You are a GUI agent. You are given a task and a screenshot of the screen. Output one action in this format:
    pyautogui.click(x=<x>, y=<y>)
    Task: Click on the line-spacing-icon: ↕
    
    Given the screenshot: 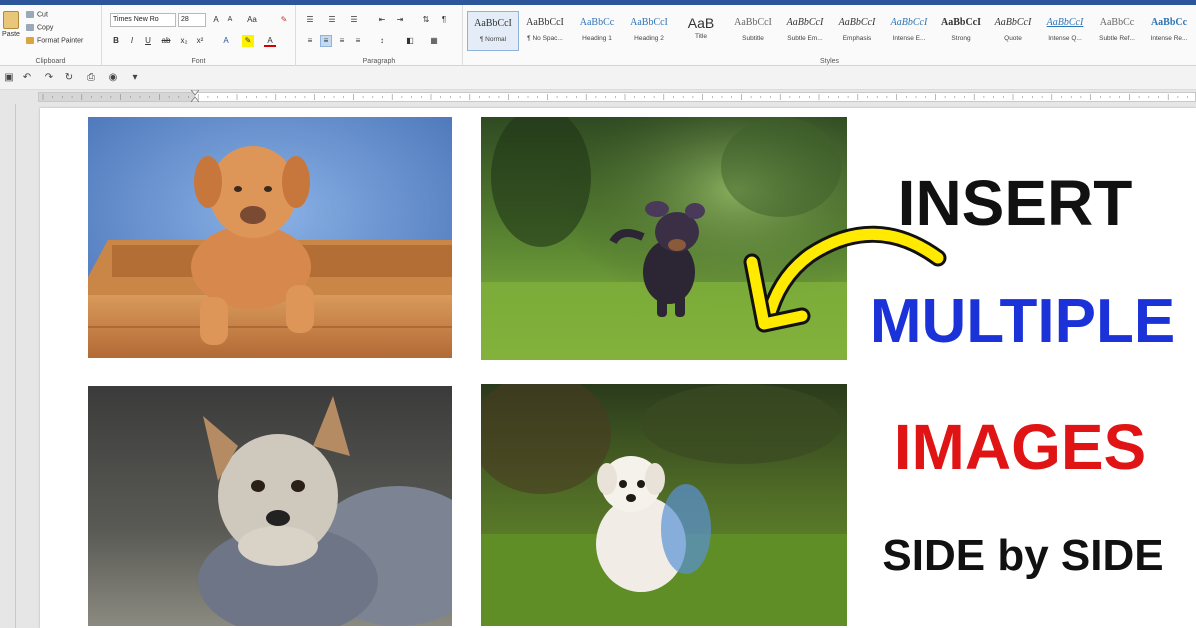 What is the action you would take?
    pyautogui.click(x=382, y=41)
    